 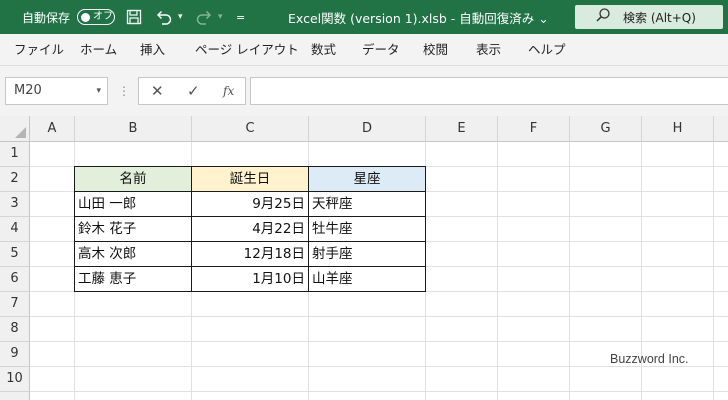 What do you see at coordinates (367, 279) in the screenshot?
I see `table-cell-constellation: 山羊座` at bounding box center [367, 279].